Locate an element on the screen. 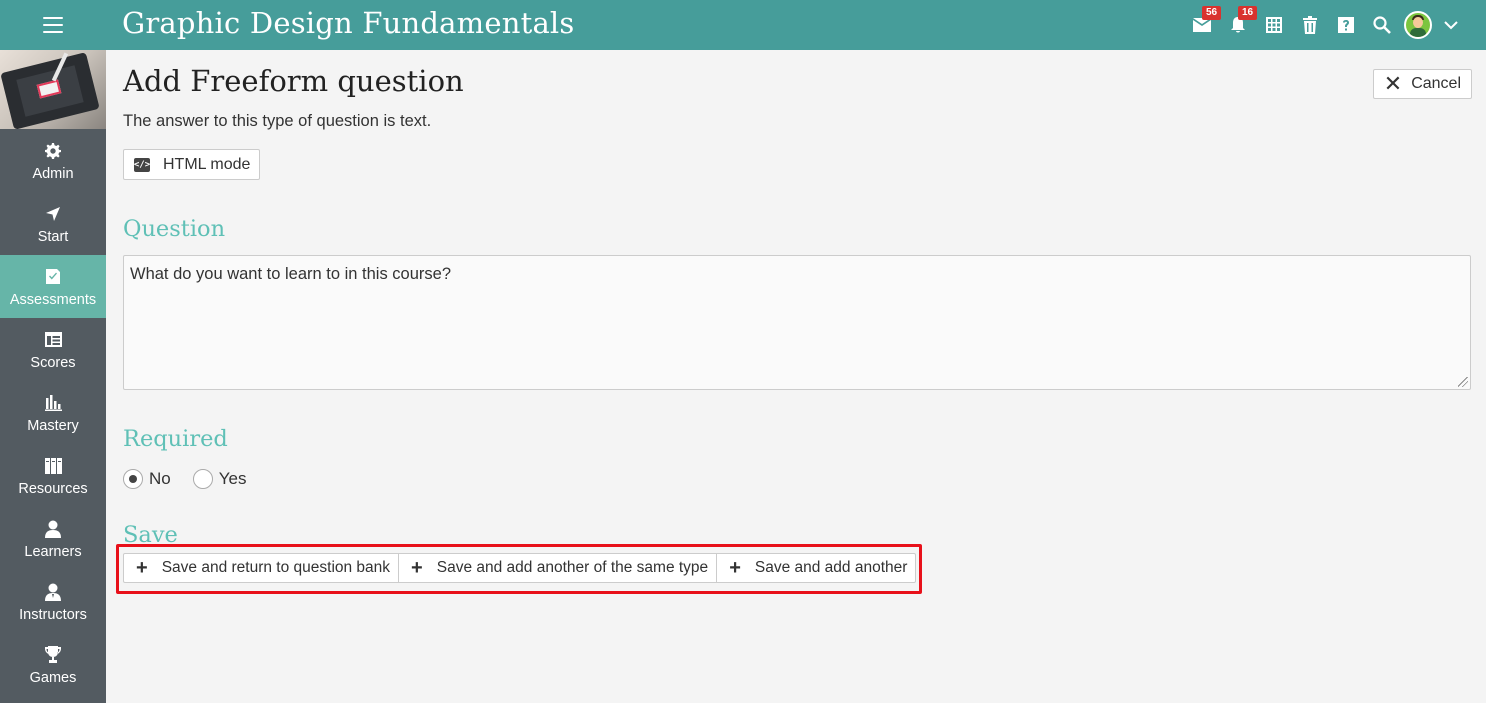  cancel-button: ✕ Cancel is located at coordinates (1422, 84).